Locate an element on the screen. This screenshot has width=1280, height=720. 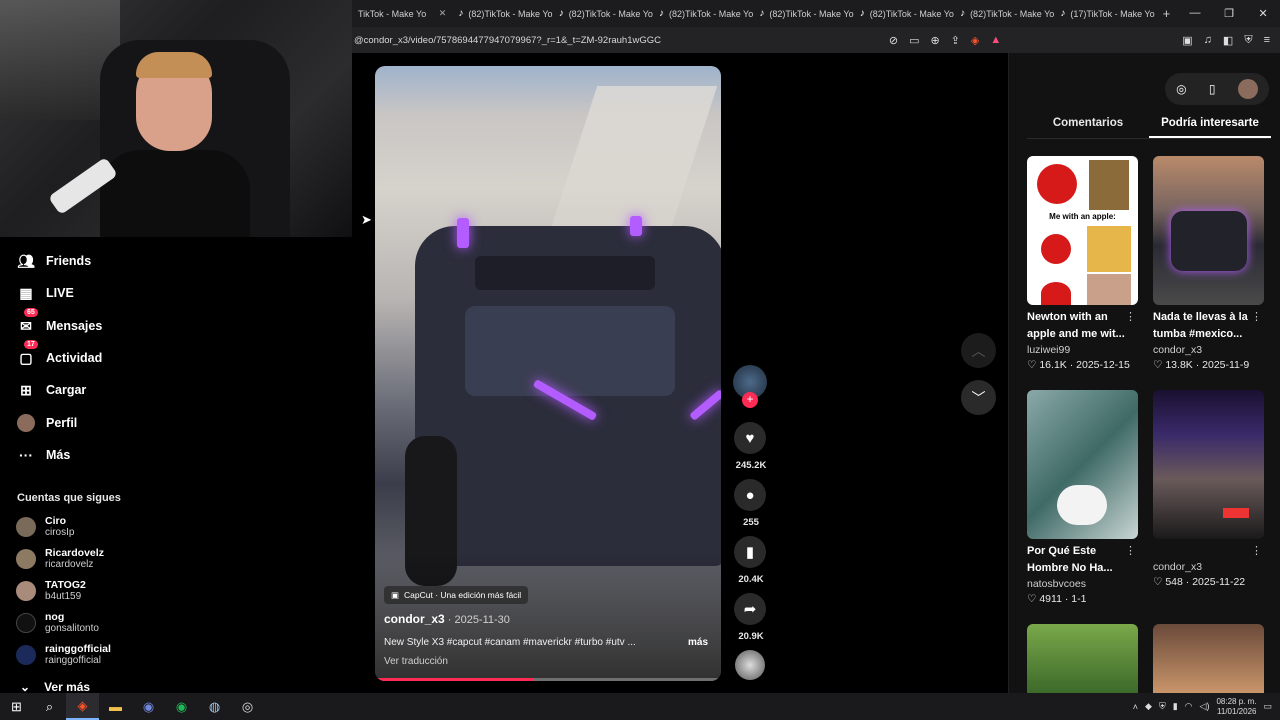
sidebar-item-upload: ⊞ Cargar is located at coordinates (51, 390).